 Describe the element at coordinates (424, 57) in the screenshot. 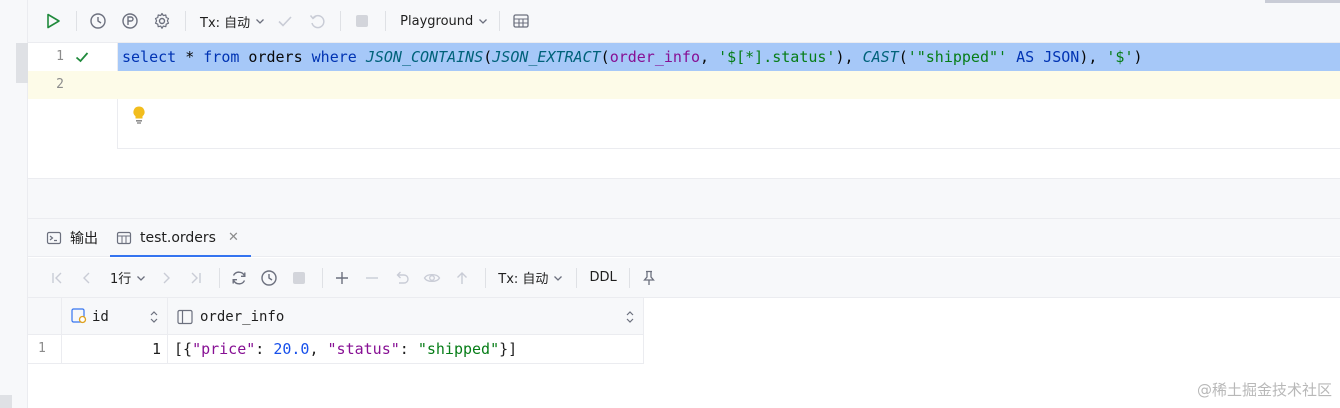

I see `code-token: JSON_CONTAINS` at that location.